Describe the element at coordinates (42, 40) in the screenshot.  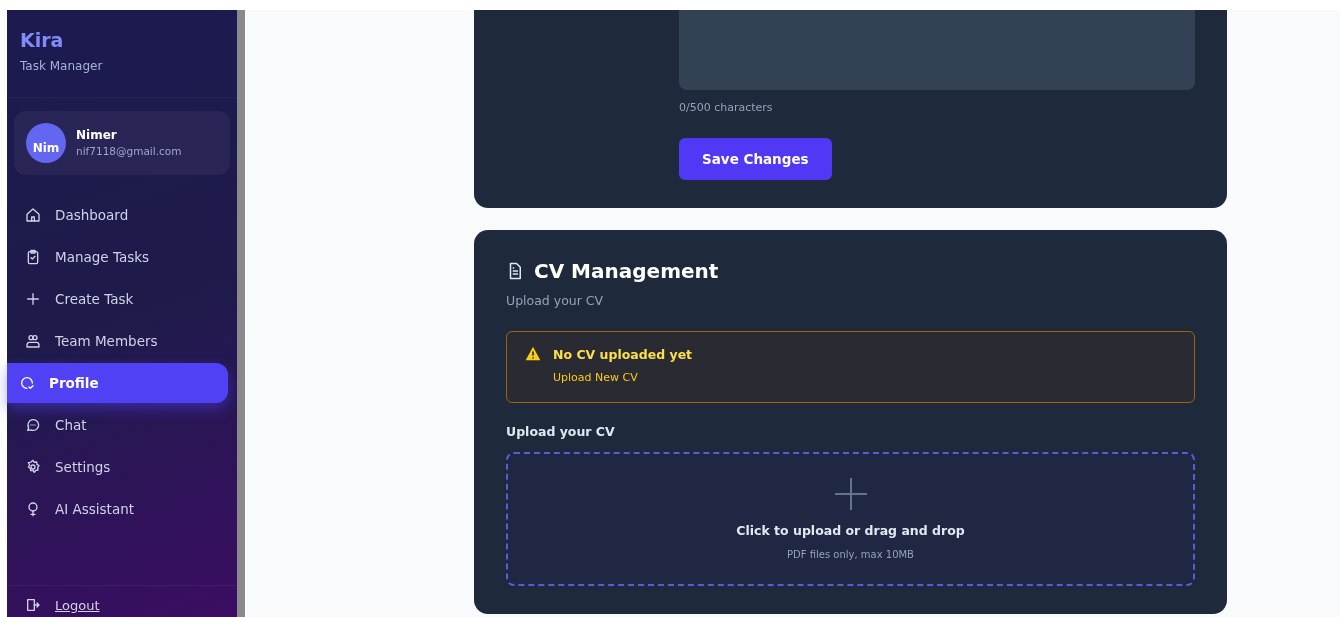
I see `brand-title: Kira` at that location.